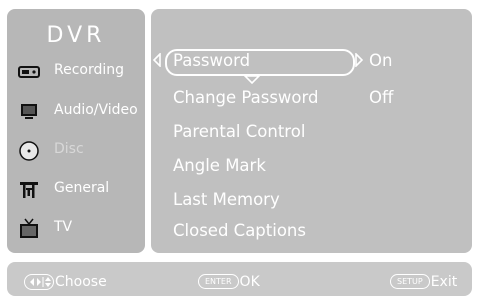 The height and width of the screenshot is (301, 479). Describe the element at coordinates (252, 80) in the screenshot. I see `down-arrow-icon` at that location.